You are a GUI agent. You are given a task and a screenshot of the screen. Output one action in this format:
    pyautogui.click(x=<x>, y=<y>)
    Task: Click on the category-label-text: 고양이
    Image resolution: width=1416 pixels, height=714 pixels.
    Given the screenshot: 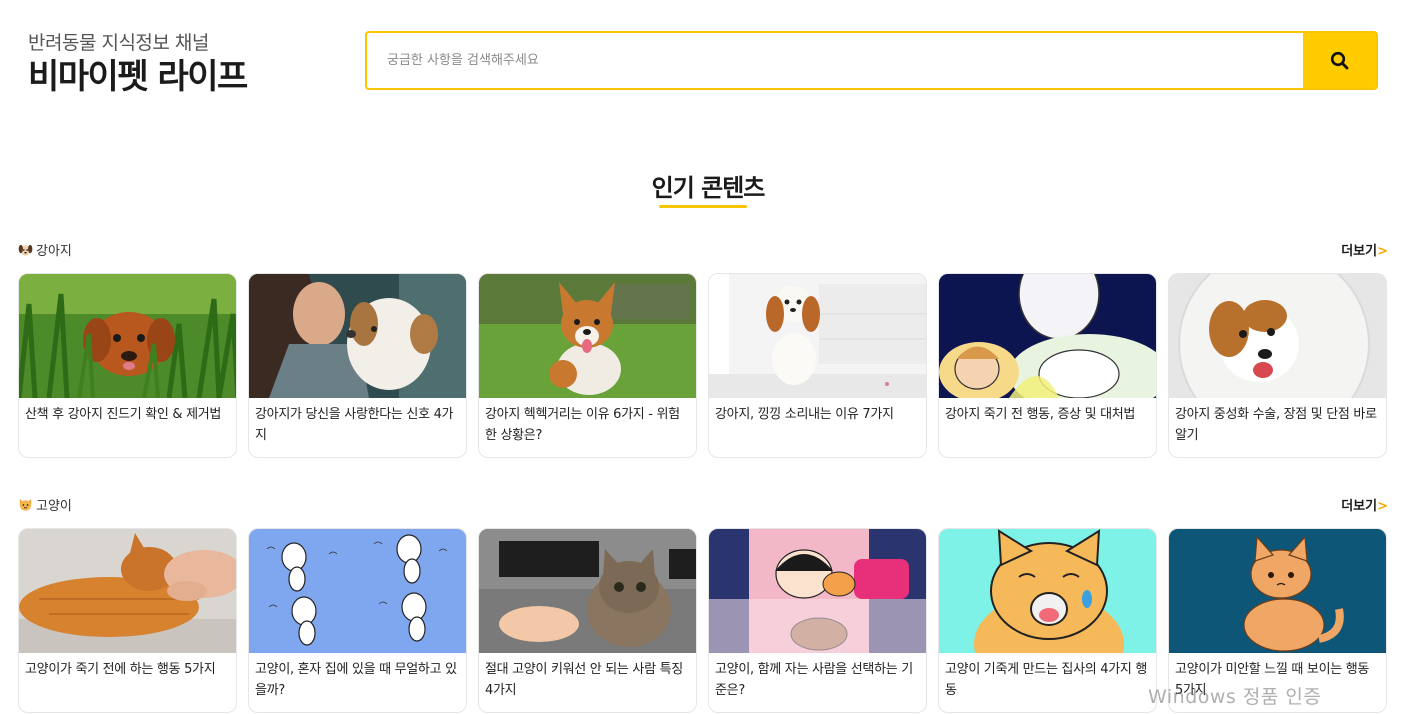 What is the action you would take?
    pyautogui.click(x=54, y=506)
    